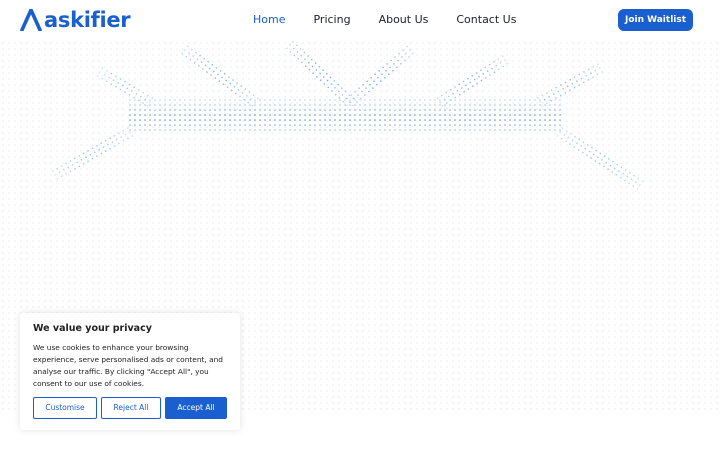 The image size is (720, 450). I want to click on accept-all-button: Accept All, so click(196, 408).